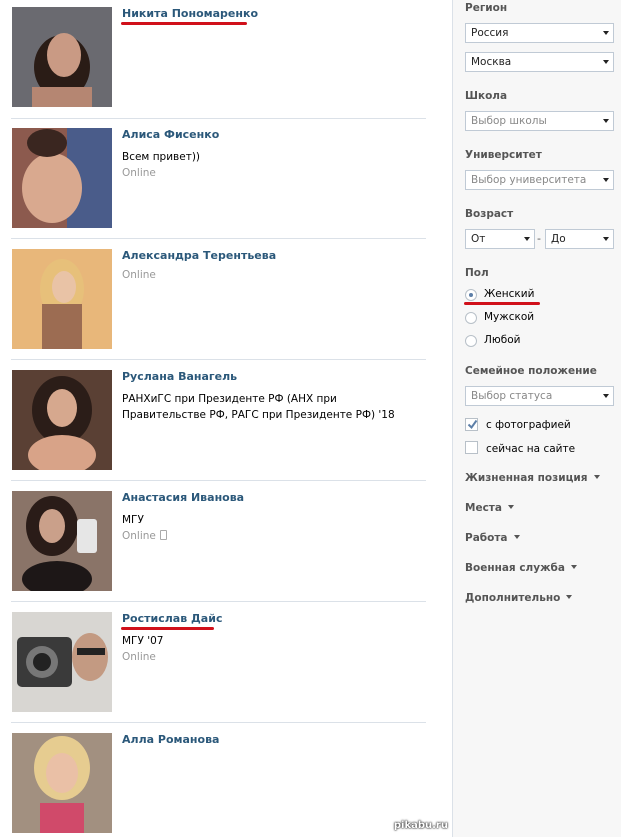  I want to click on watermark: pikabu.ru, so click(420, 825).